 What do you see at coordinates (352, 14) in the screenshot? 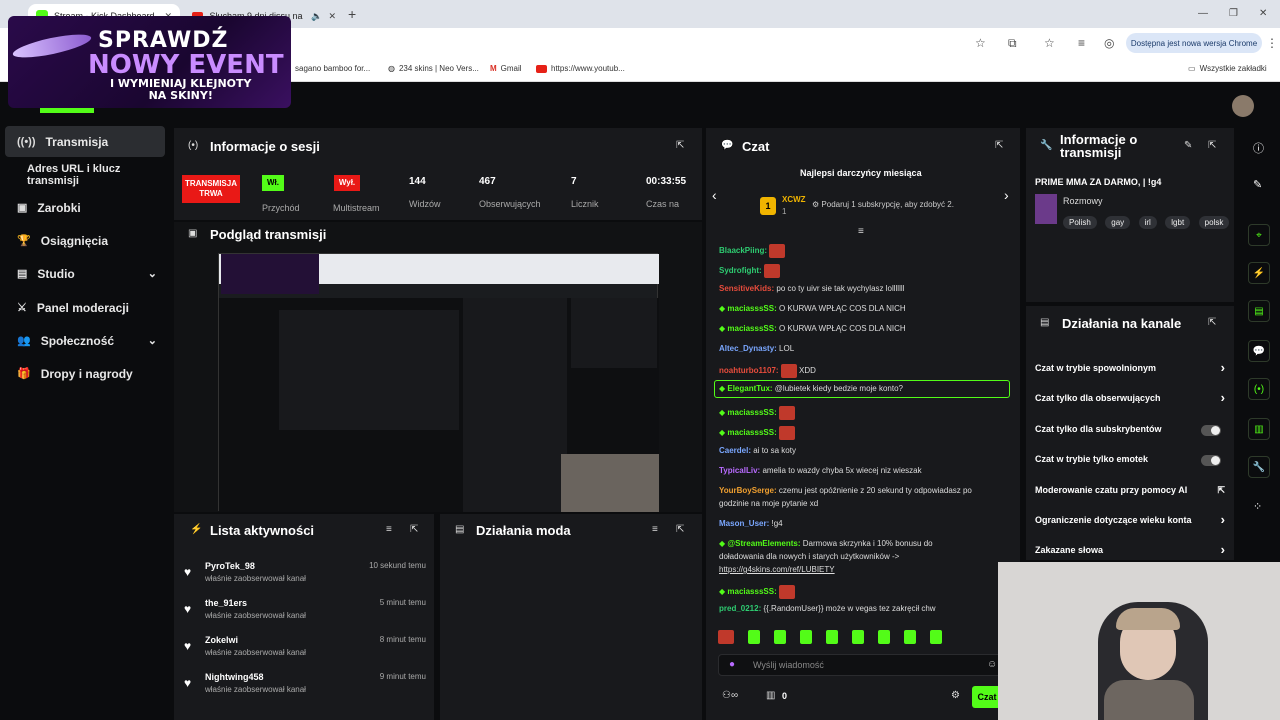
I see `new-tab-icon: +` at bounding box center [352, 14].